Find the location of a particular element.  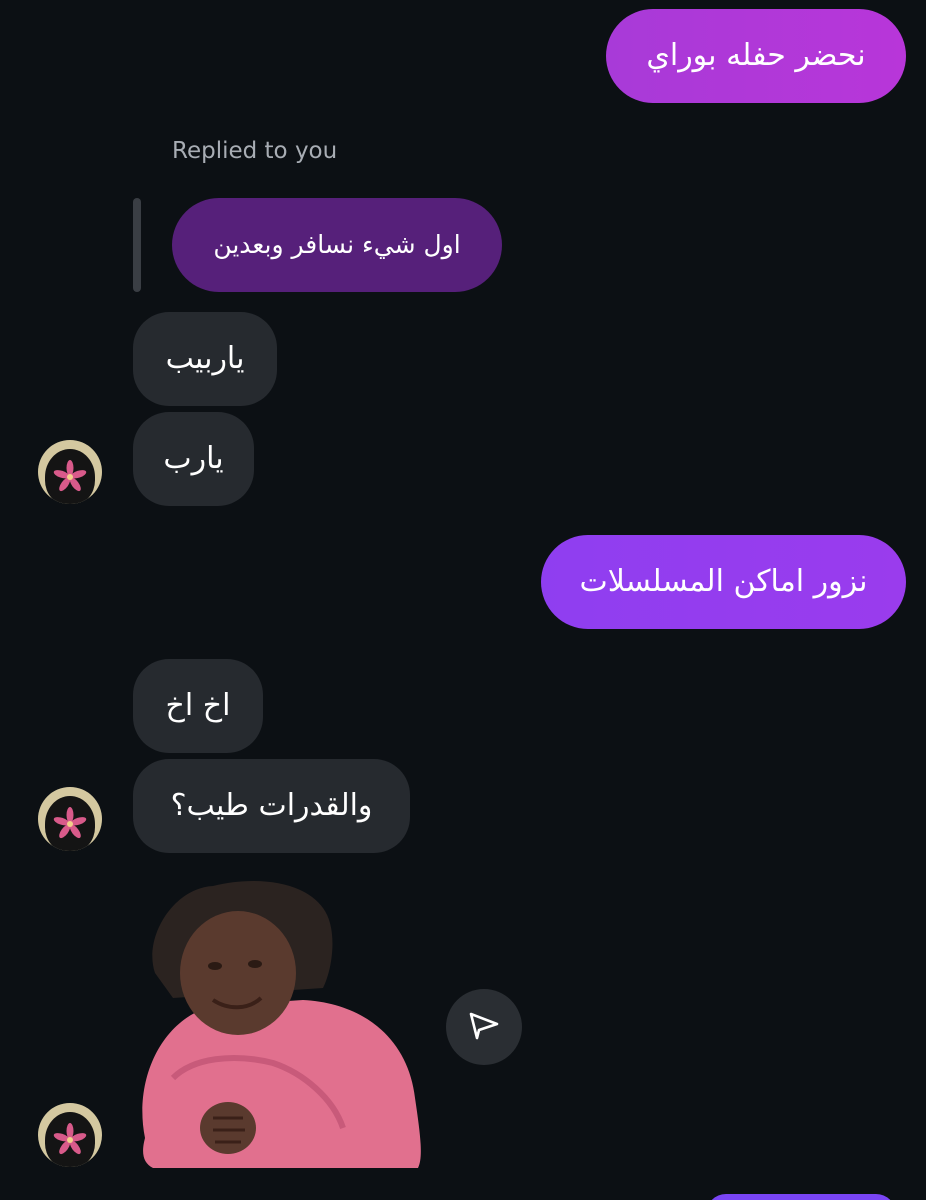

received-message-bubble: اخ اخ is located at coordinates (198, 706).